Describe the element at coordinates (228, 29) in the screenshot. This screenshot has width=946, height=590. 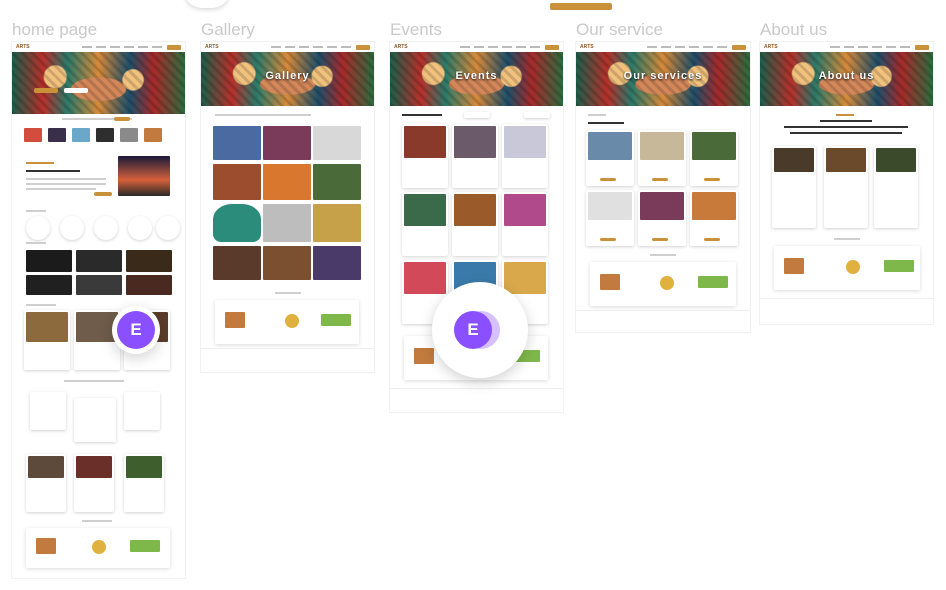
I see `page-label-gallery: Gallery` at that location.